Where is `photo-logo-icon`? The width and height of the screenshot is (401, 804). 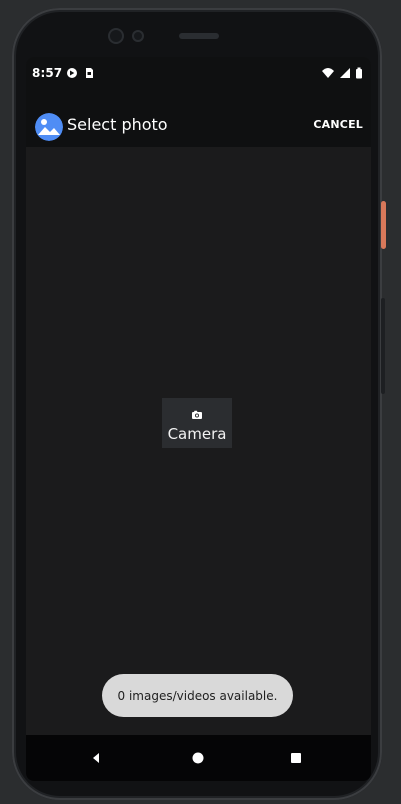
photo-logo-icon is located at coordinates (49, 127).